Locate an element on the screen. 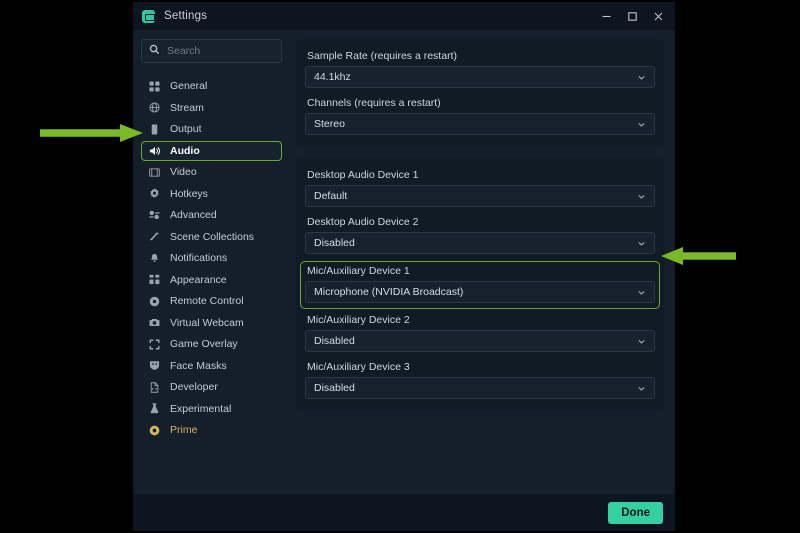 This screenshot has width=800, height=533. desktop-audio-device-2-select: Disabled is located at coordinates (480, 243).